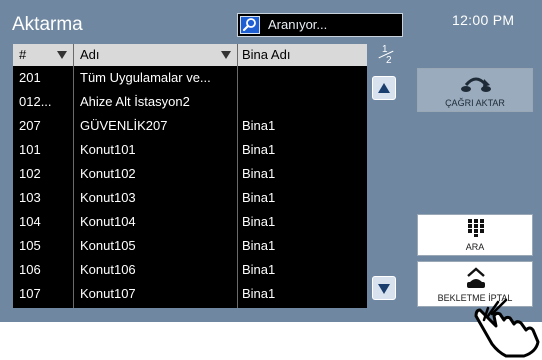 Image resolution: width=542 pixels, height=360 pixels. I want to click on table-row: 207 GÜVENLİK207 Bina1, so click(190, 126).